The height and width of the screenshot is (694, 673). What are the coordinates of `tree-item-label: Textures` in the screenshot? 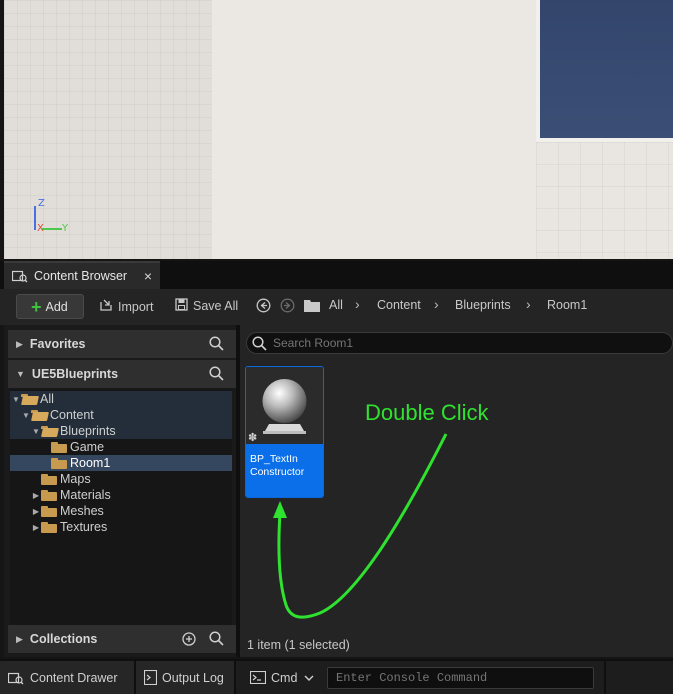 It's located at (84, 527).